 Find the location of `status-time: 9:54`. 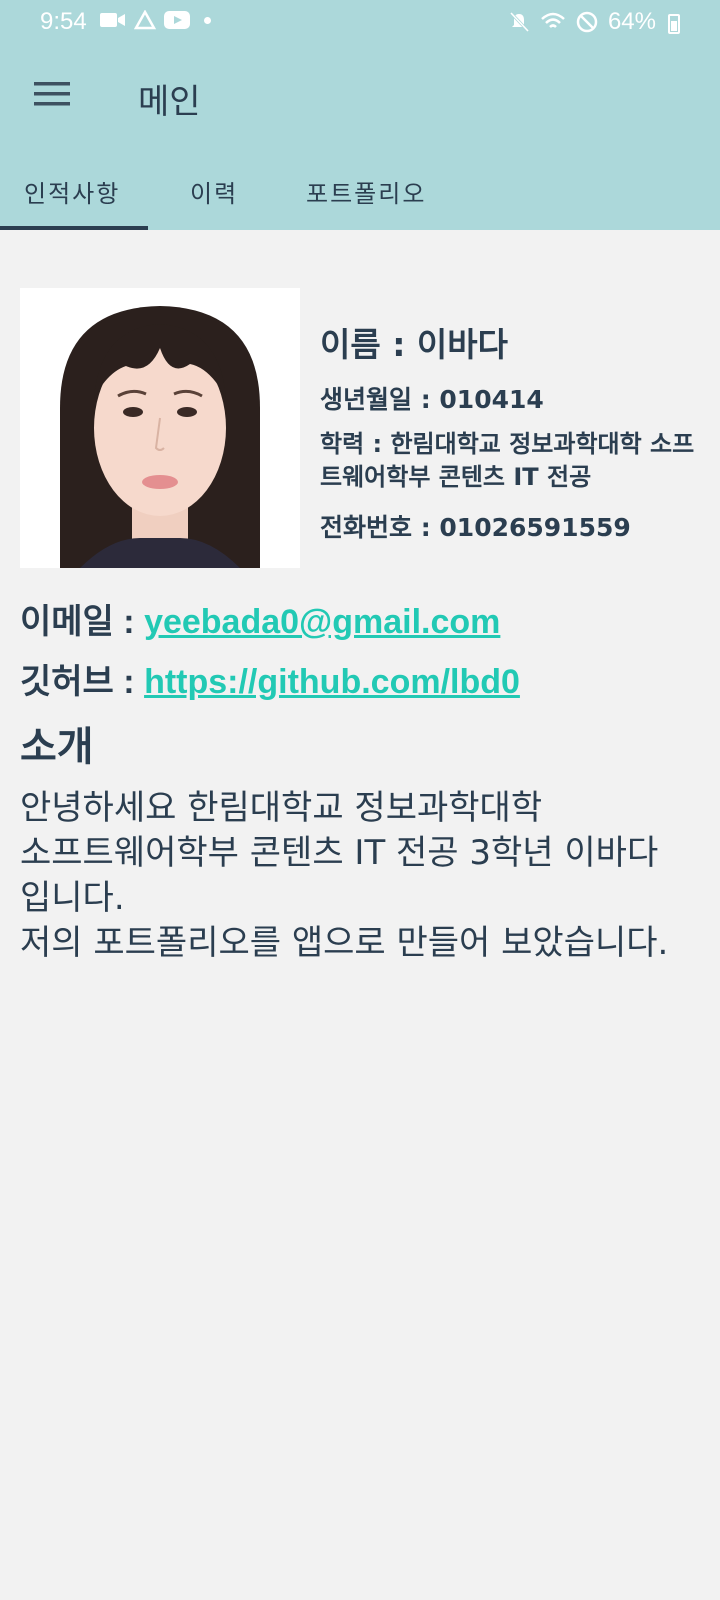

status-time: 9:54 is located at coordinates (63, 21).